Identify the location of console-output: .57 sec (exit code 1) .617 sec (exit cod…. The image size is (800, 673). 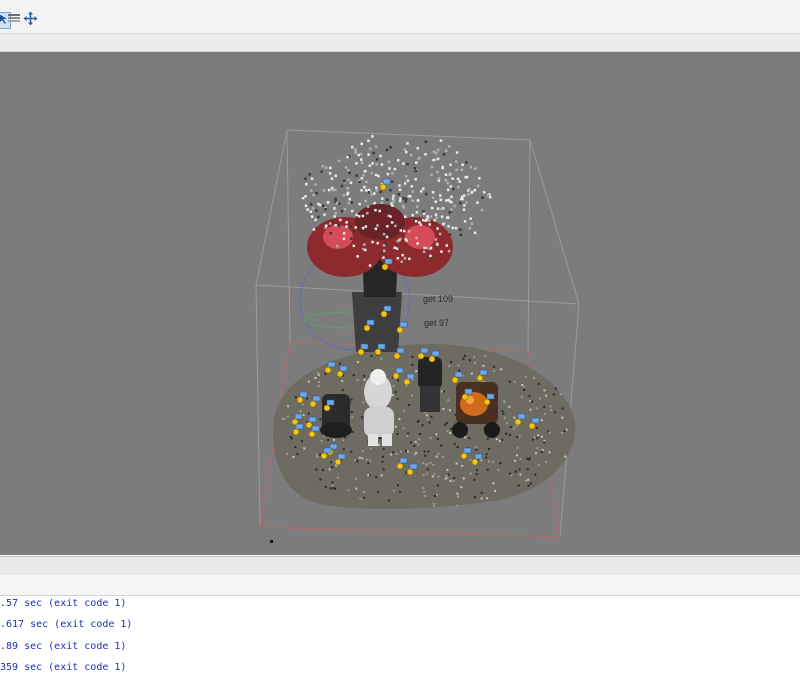
(400, 634).